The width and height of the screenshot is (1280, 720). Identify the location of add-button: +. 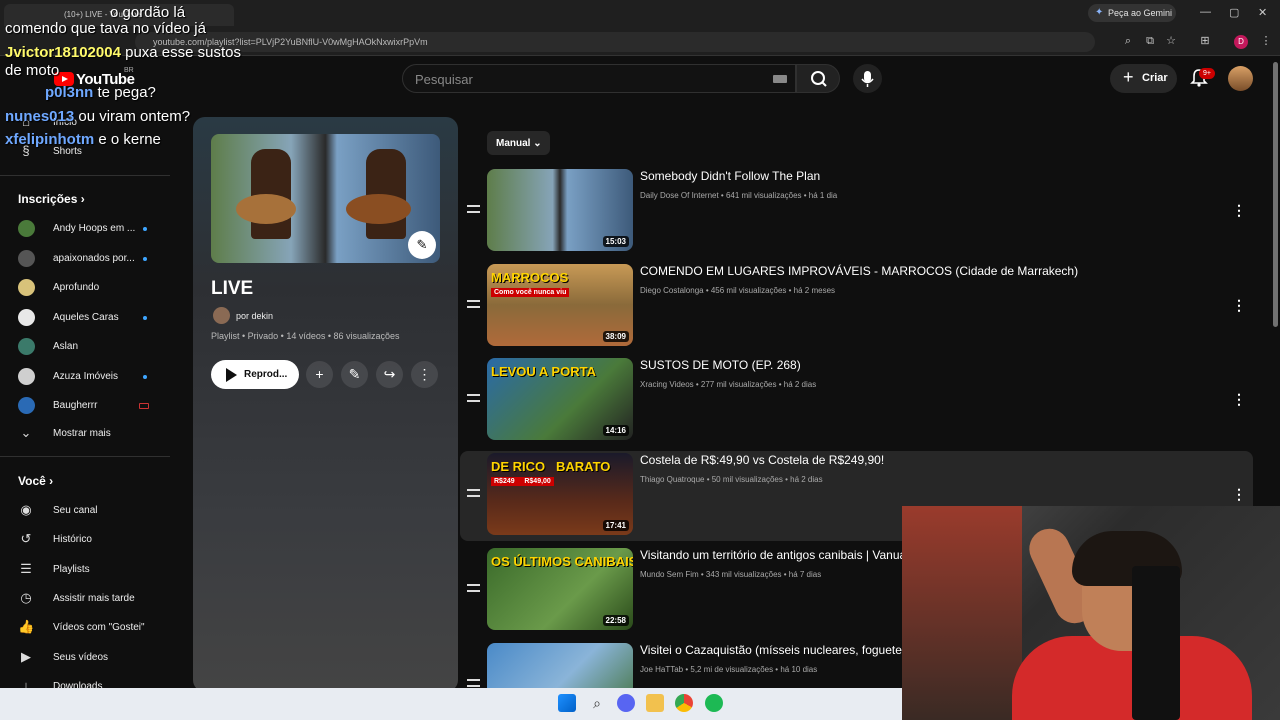
(319, 374).